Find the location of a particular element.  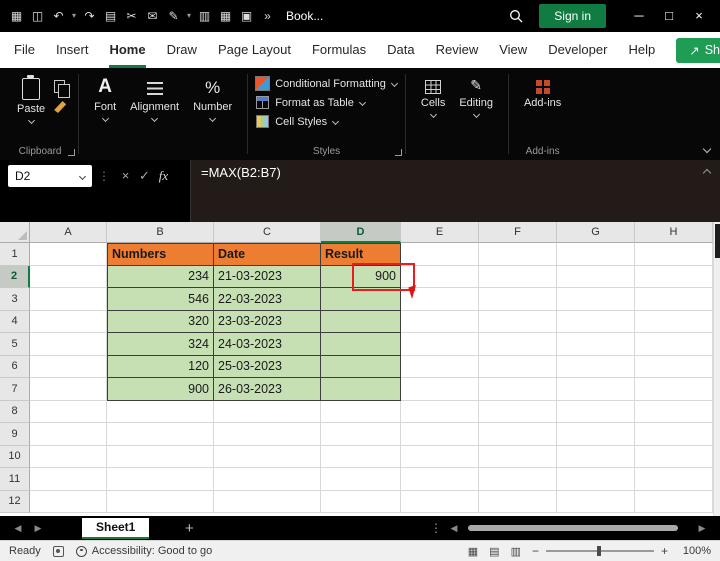

cell-G6 is located at coordinates (596, 366).